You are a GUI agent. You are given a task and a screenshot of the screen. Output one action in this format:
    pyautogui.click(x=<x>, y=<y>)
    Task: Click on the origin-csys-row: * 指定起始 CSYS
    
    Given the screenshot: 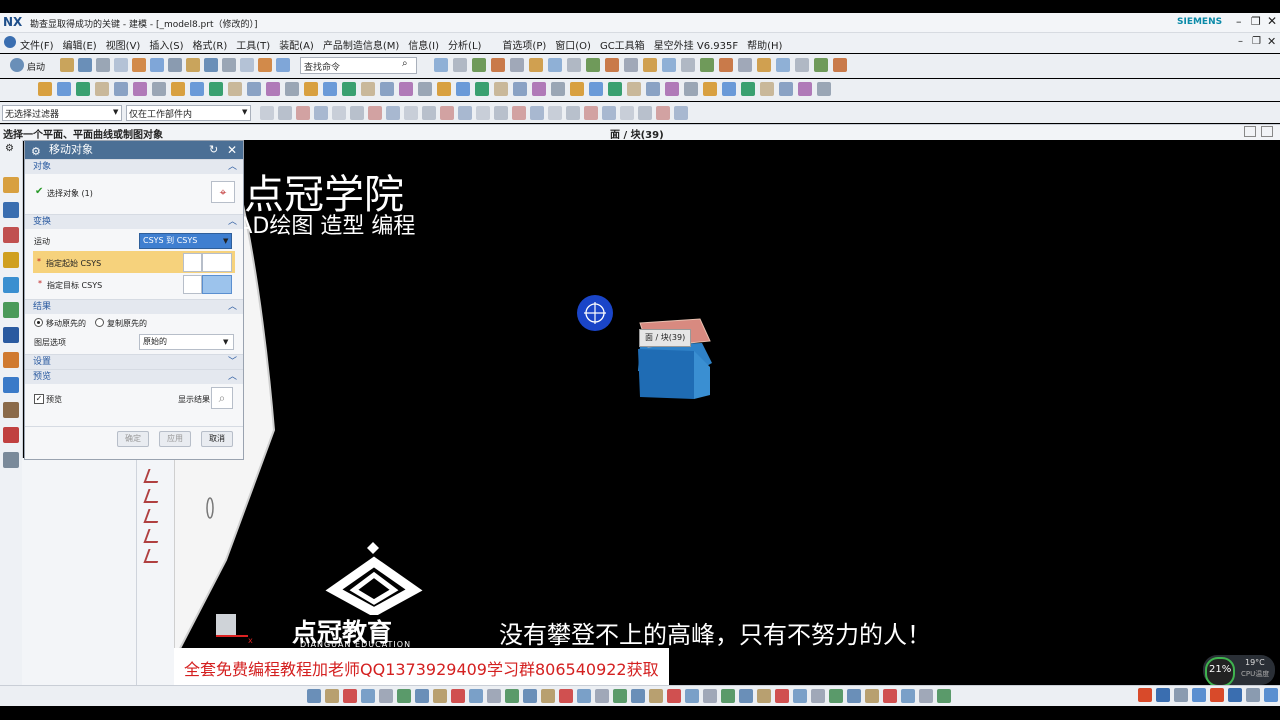 What is the action you would take?
    pyautogui.click(x=134, y=262)
    